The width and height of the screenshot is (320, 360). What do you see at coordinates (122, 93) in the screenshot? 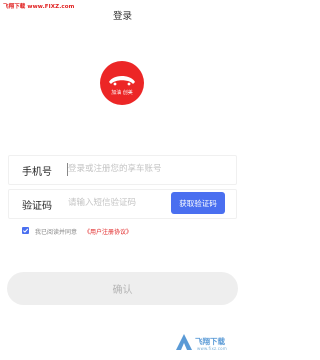
I see `logo-text: 加油 创美` at bounding box center [122, 93].